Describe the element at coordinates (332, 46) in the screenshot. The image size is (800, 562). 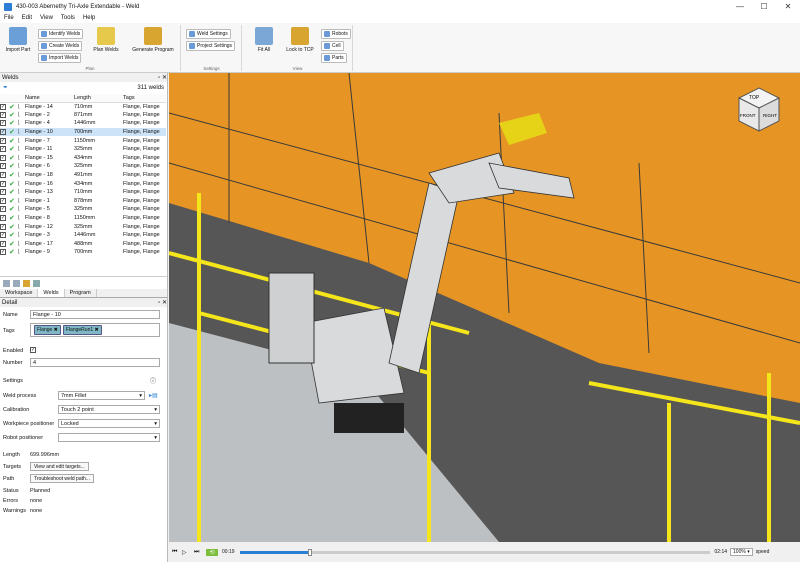
I see `cell-toggle: Cell` at that location.